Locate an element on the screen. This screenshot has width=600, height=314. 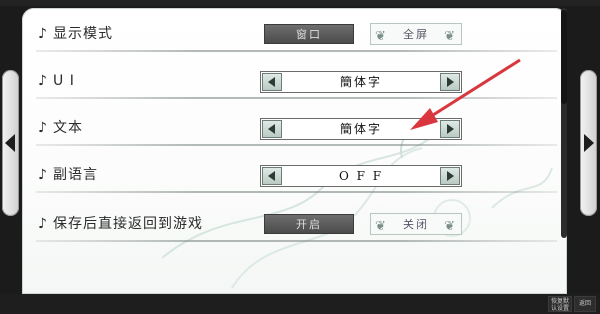
text-language-label: 文本 is located at coordinates (68, 128).